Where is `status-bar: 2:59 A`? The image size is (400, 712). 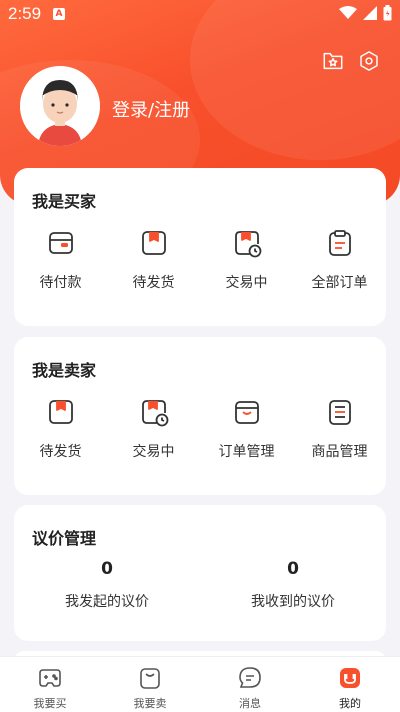 status-bar: 2:59 A is located at coordinates (200, 14).